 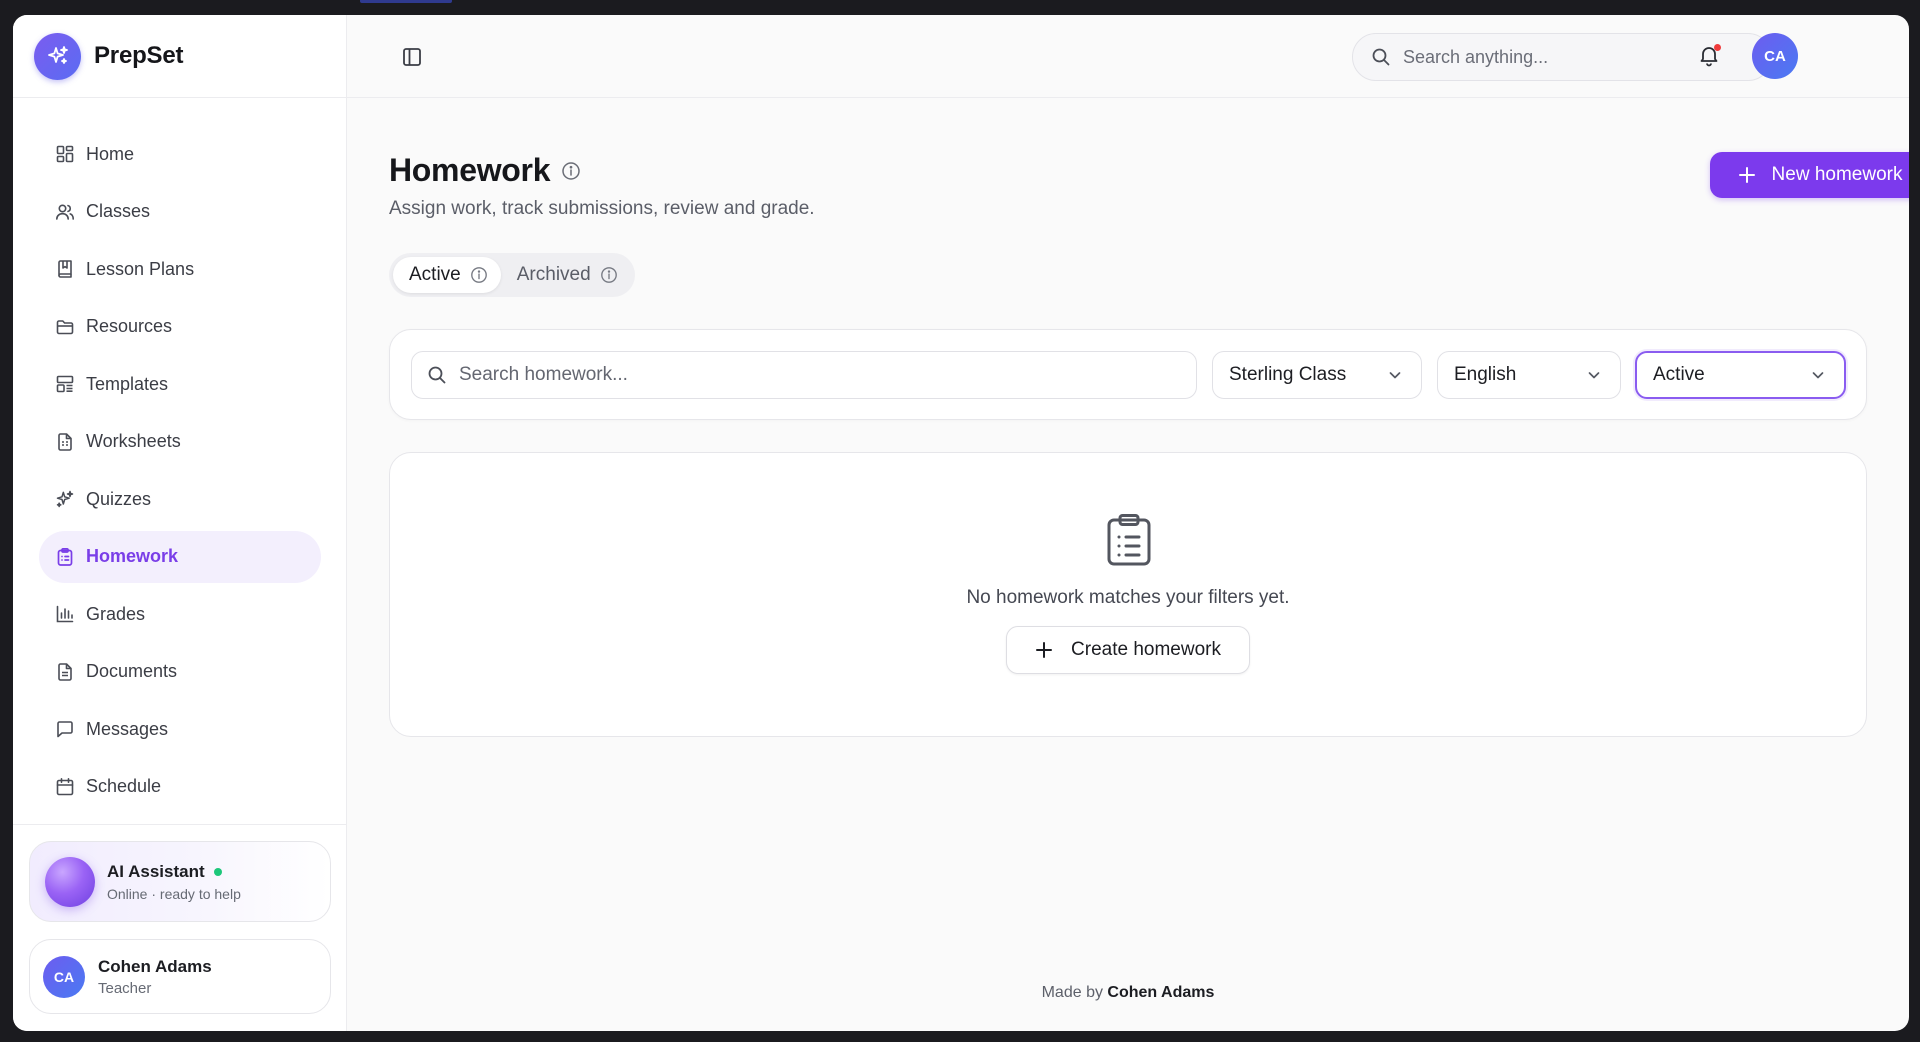 I want to click on tab-active: Active, so click(x=447, y=275).